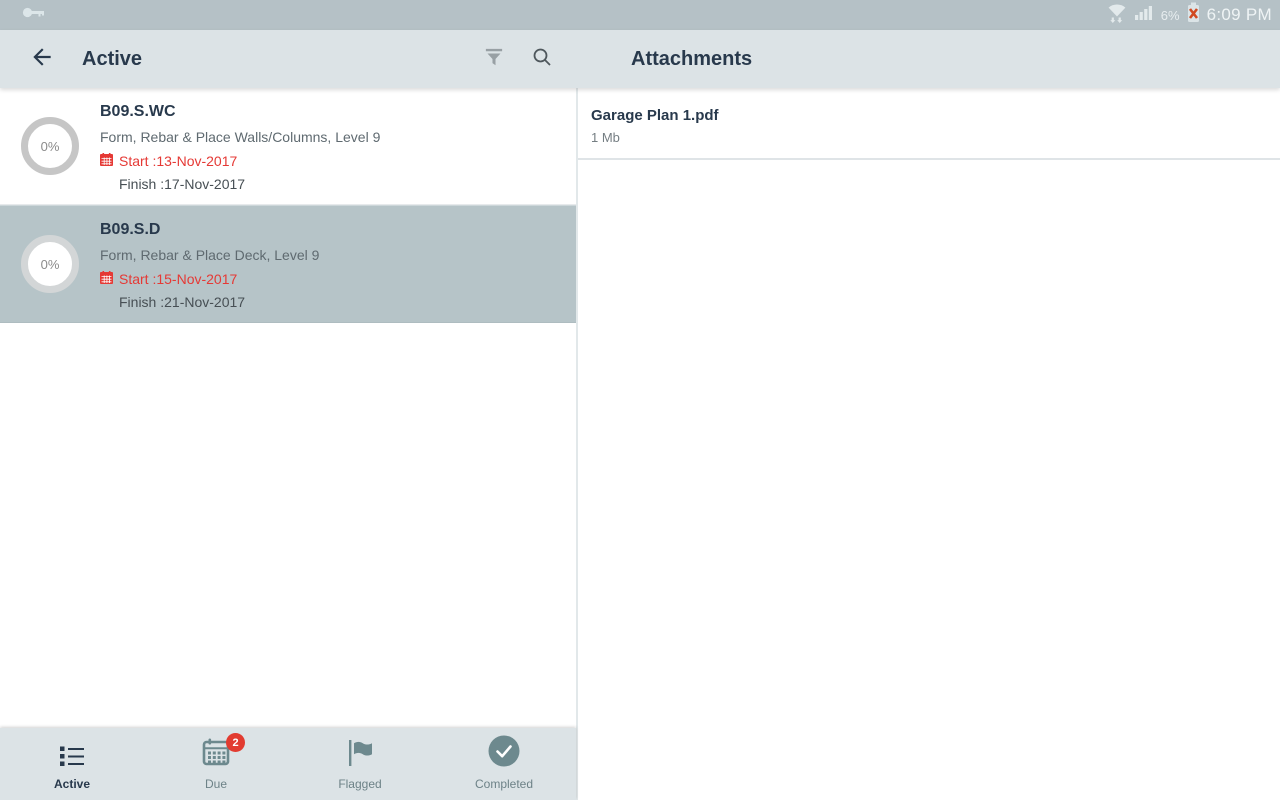  I want to click on search-icon, so click(542, 59).